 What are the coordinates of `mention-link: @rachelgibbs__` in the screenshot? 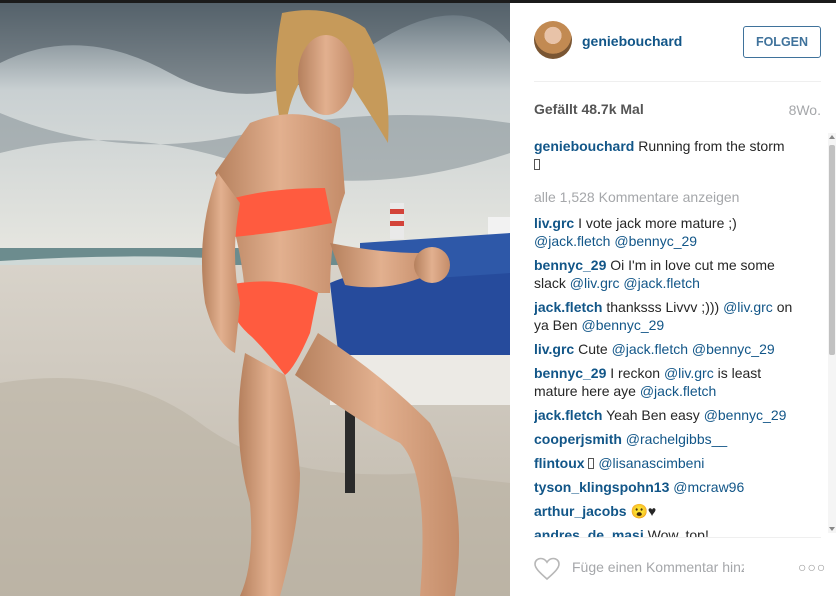 It's located at (676, 439).